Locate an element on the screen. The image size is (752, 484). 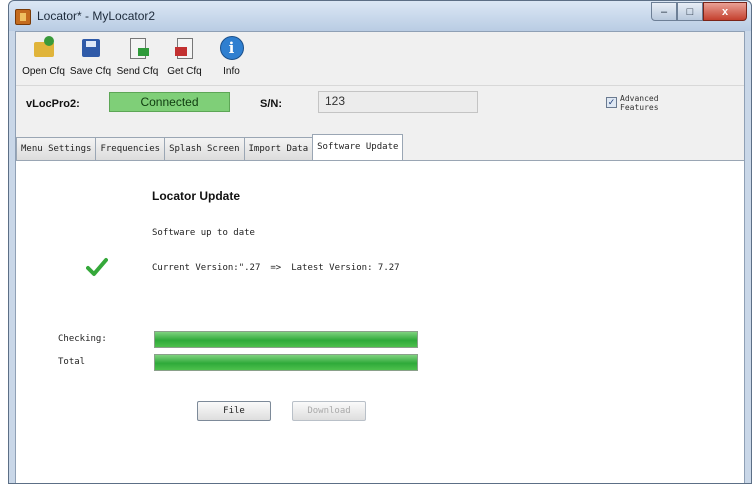
advanced-features-toggle: ✓ Advanced Features is located at coordinates (632, 103).